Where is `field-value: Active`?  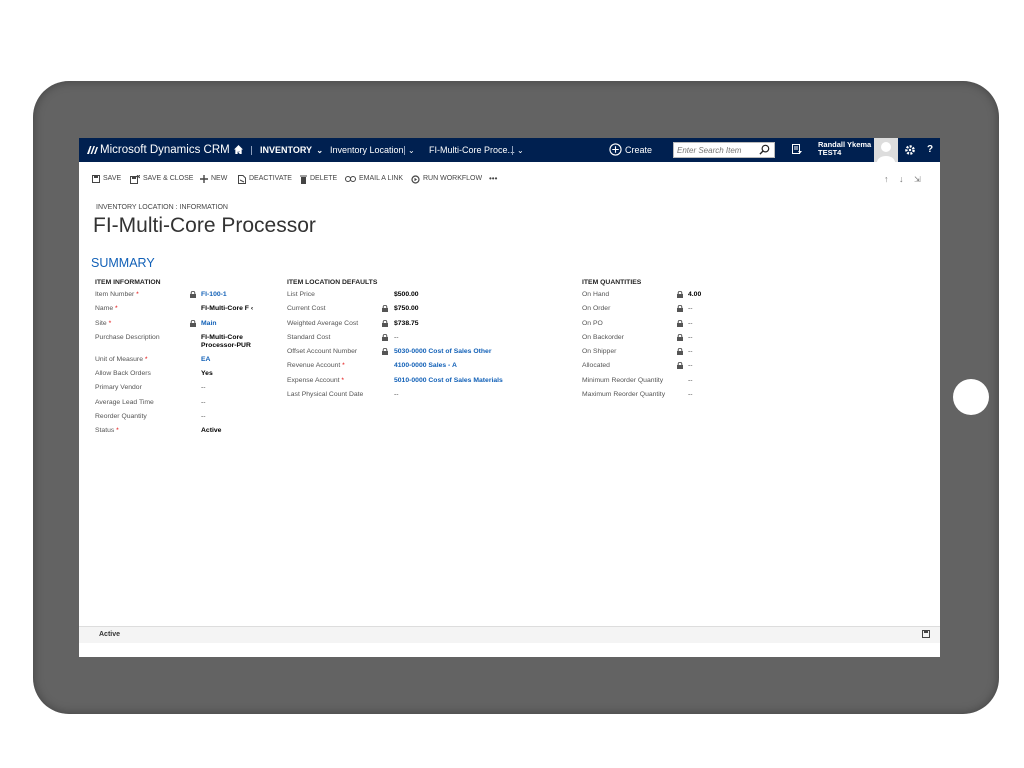 field-value: Active is located at coordinates (211, 430).